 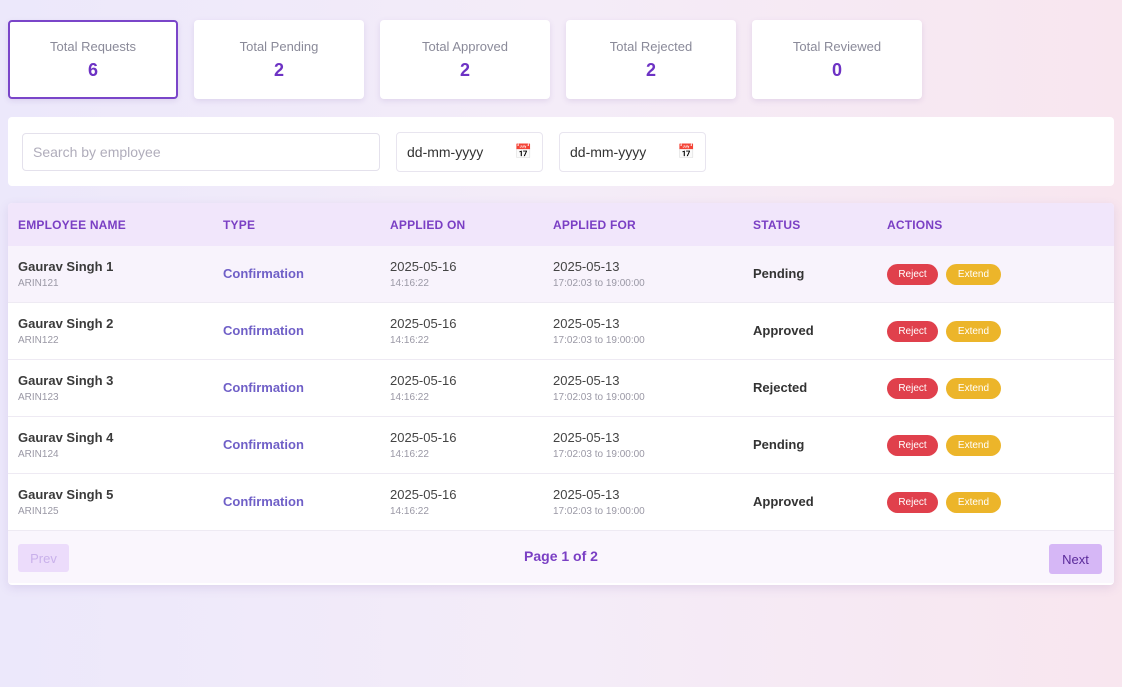 I want to click on pagination: Prev Page 1 of 2 Next, so click(x=561, y=557).